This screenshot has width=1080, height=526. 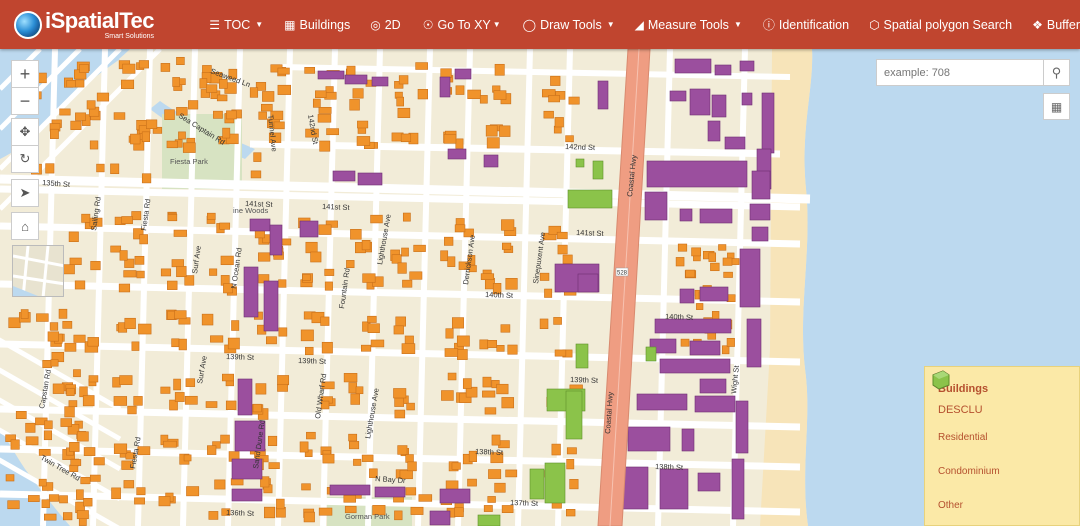 I want to click on legend-label-other: Other, so click(x=951, y=505).